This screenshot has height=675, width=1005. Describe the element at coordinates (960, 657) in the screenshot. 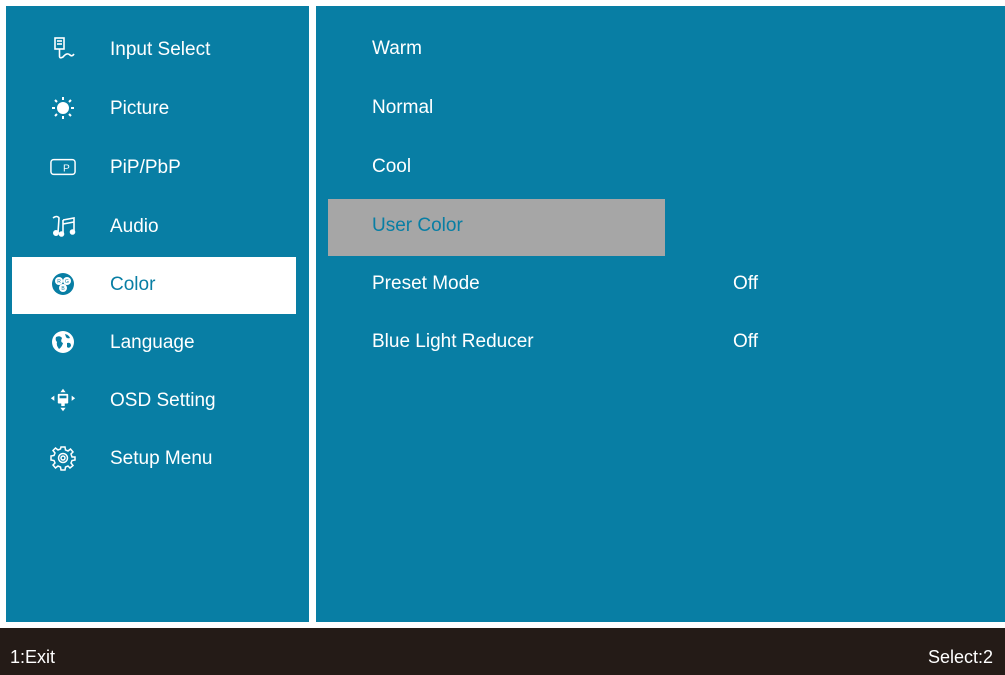

I see `select-hint: Select:2` at that location.